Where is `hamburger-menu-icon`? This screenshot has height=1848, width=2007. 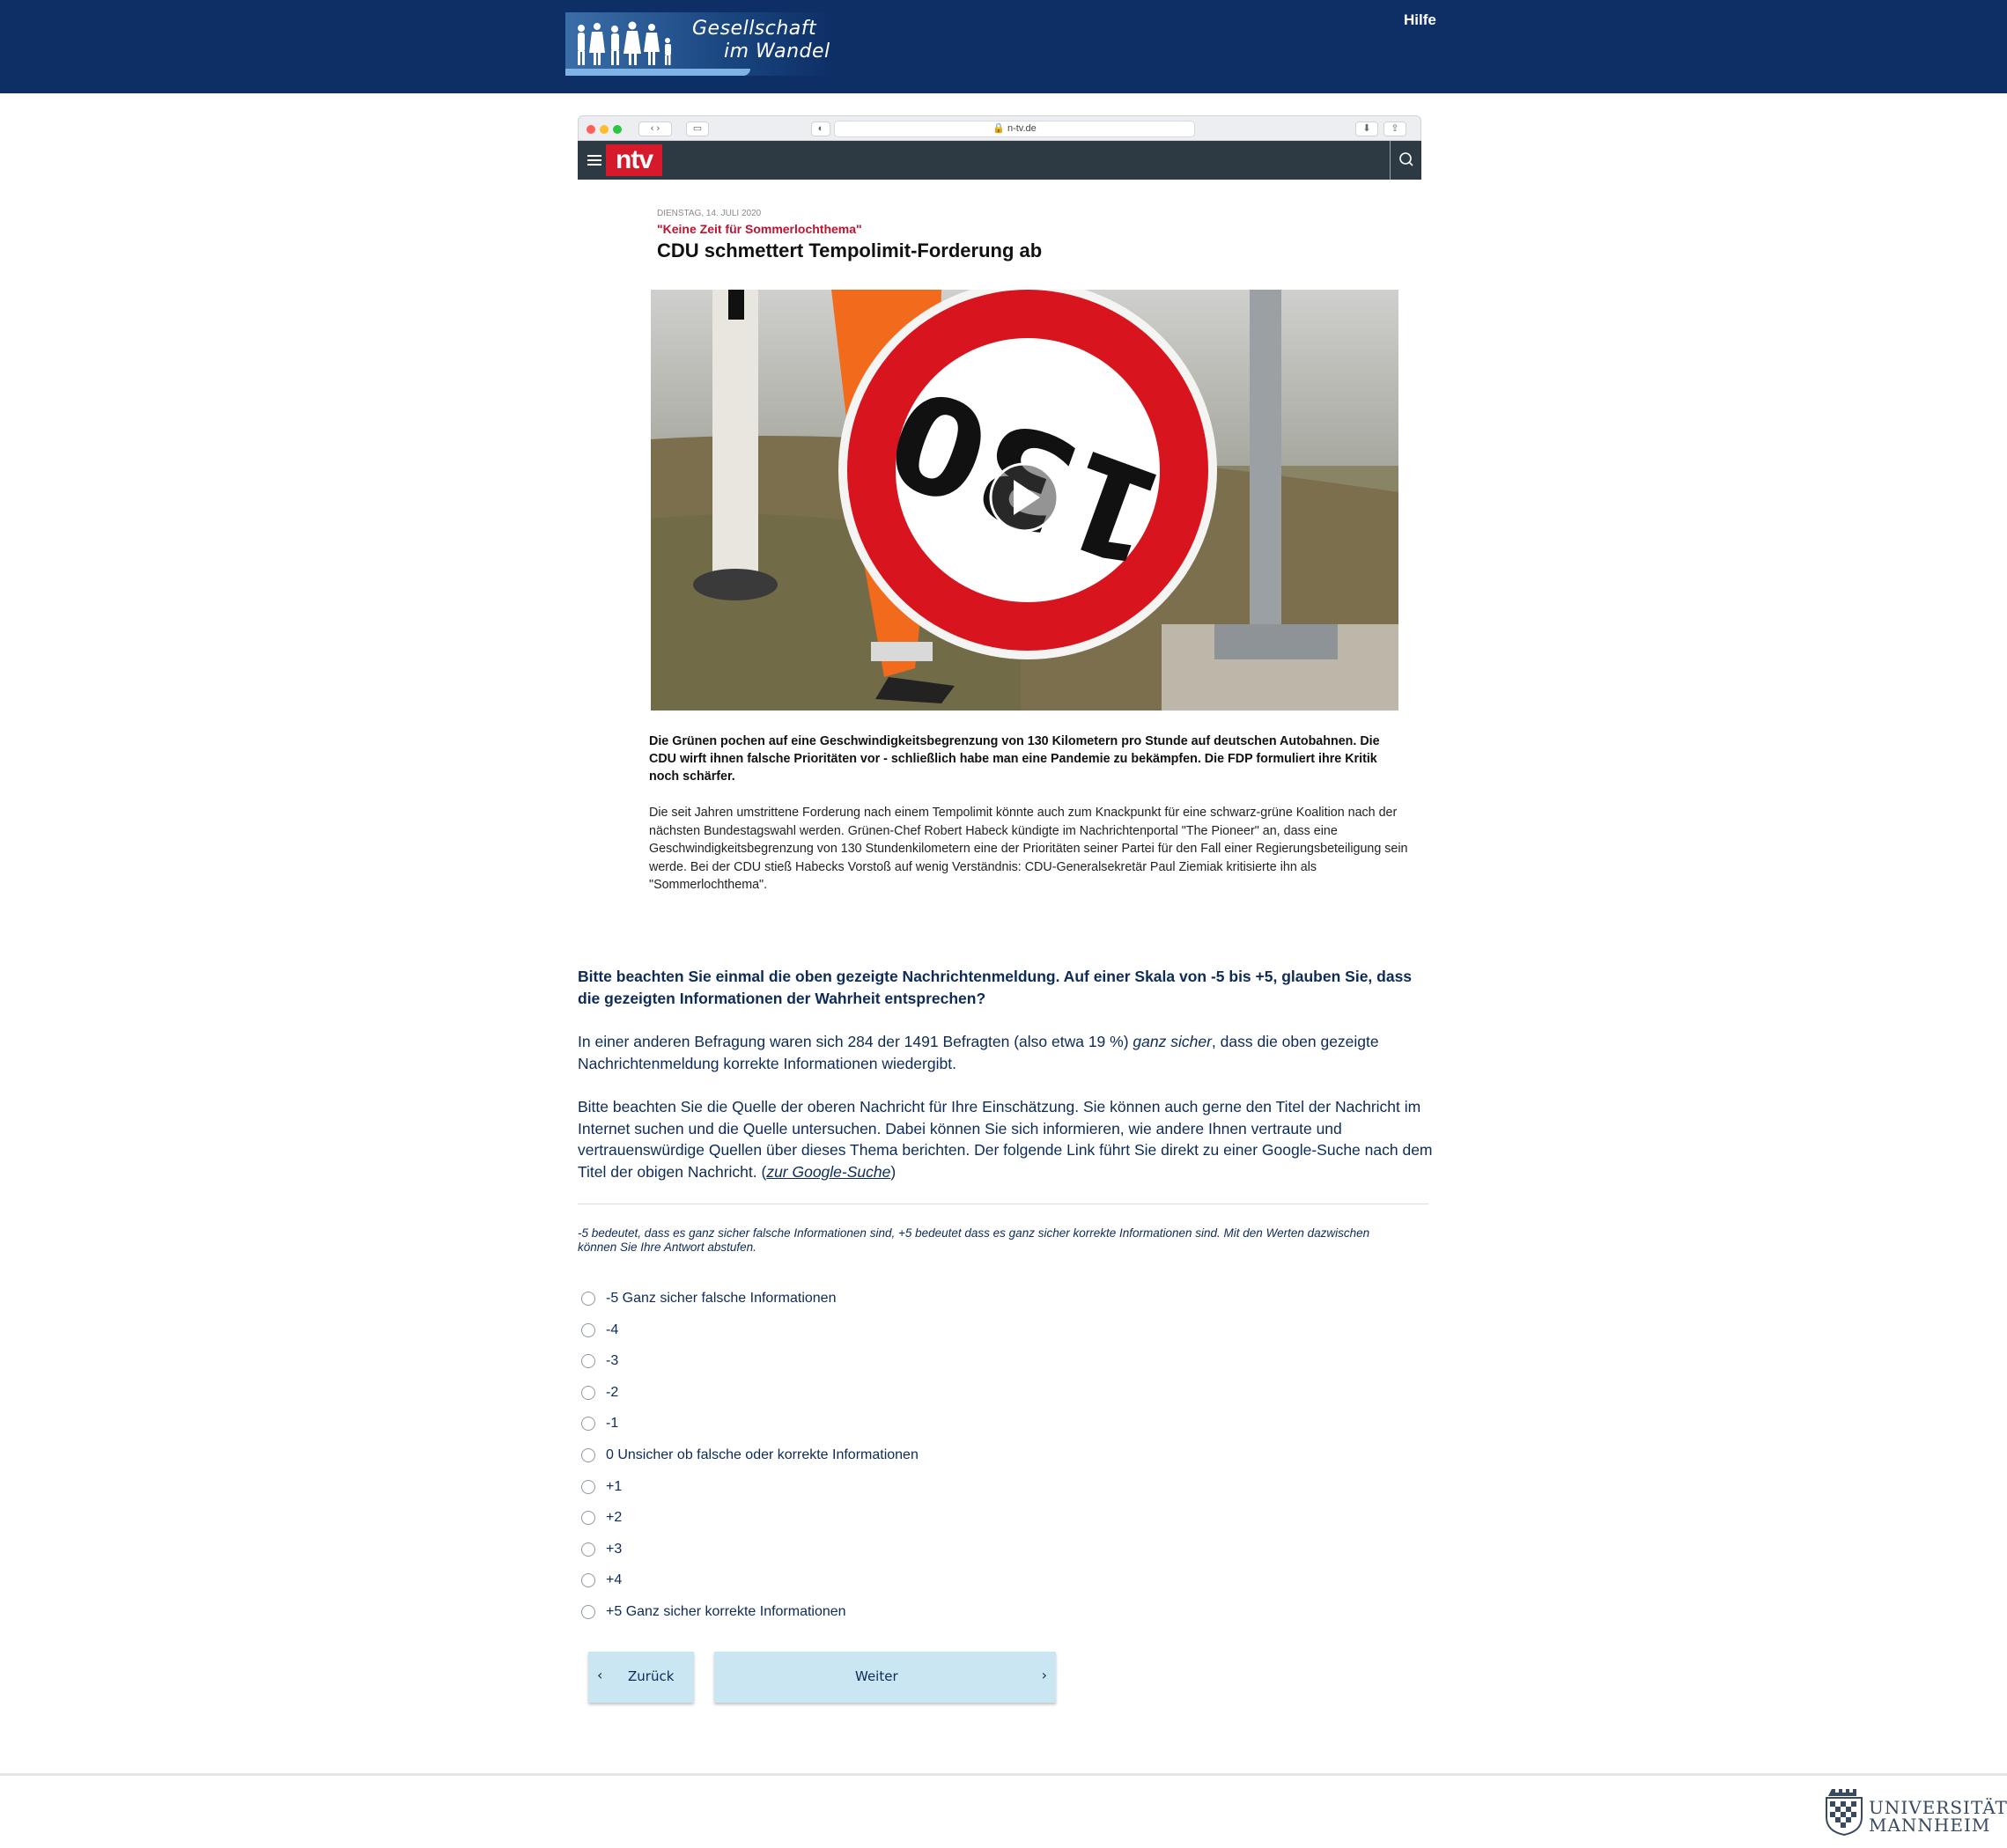 hamburger-menu-icon is located at coordinates (593, 160).